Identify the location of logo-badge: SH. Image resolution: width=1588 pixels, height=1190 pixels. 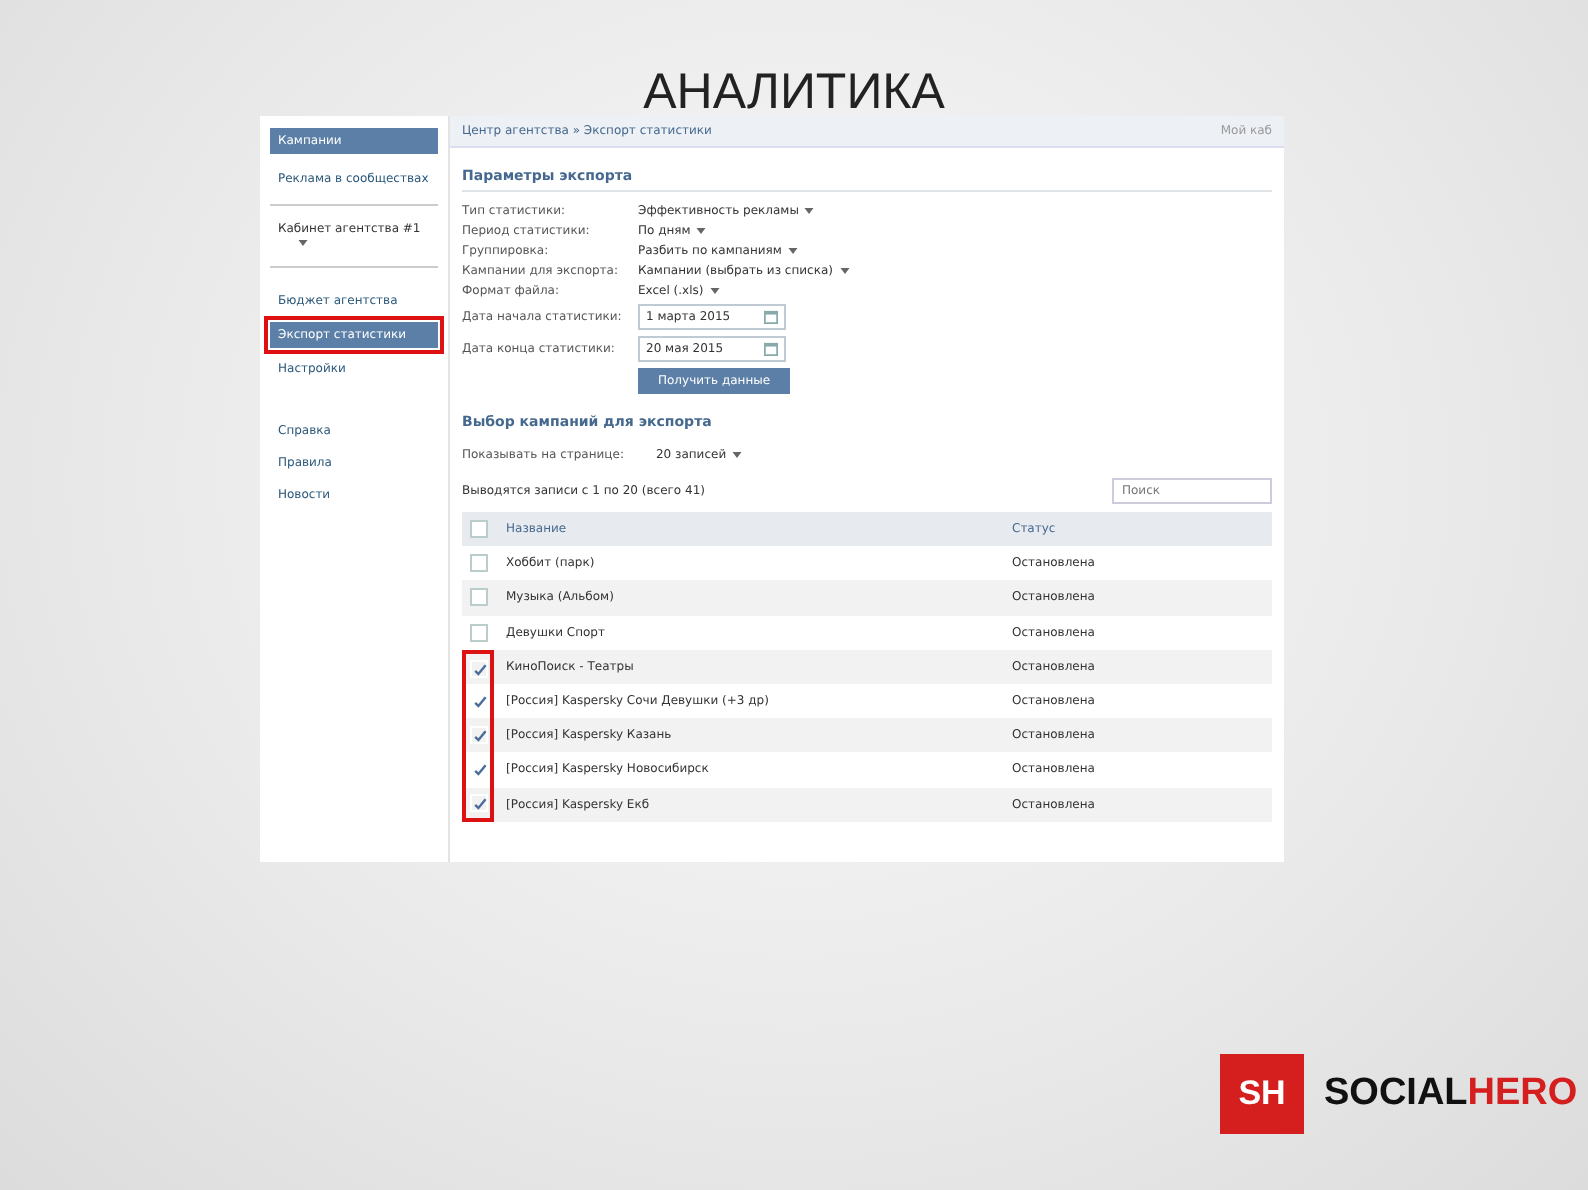
(1262, 1094).